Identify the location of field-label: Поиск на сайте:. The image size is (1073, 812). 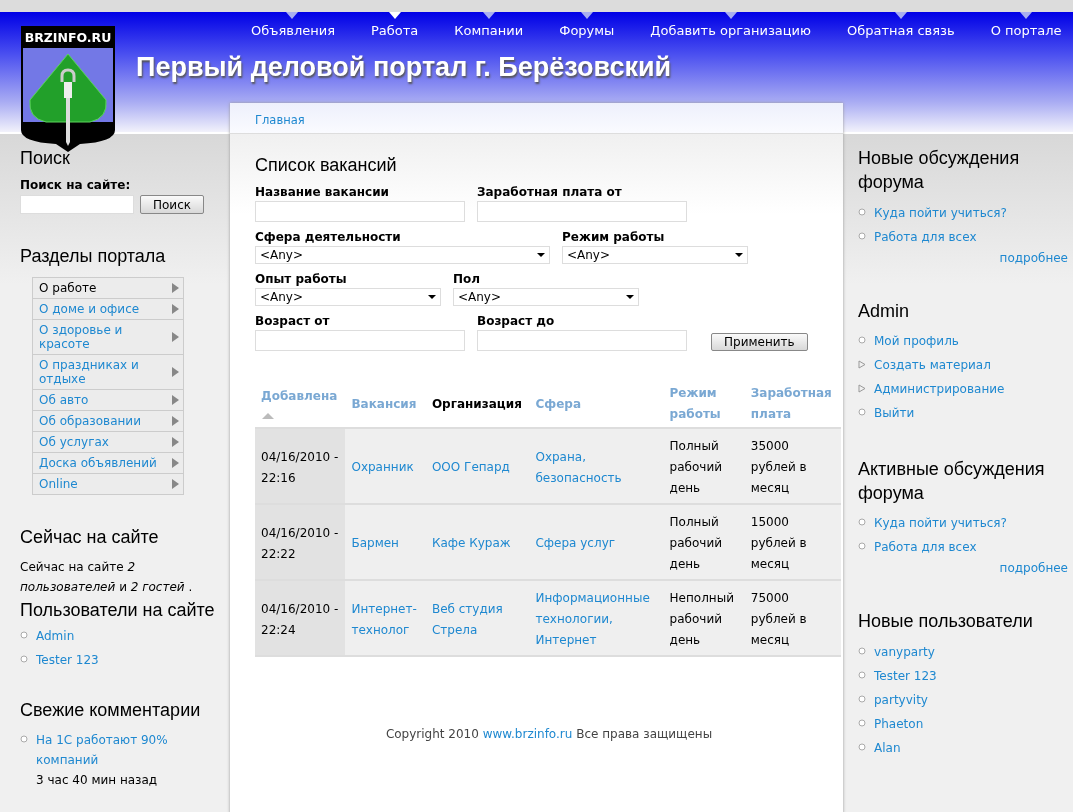
(76, 185).